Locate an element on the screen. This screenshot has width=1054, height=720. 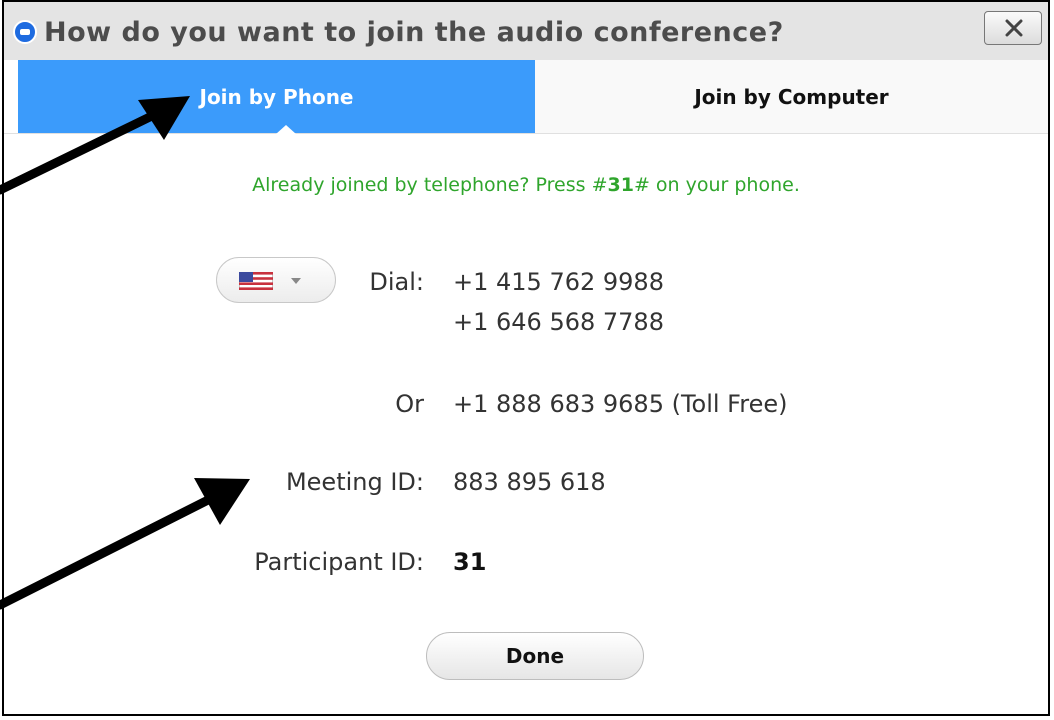
arrow-to-meeting-id is located at coordinates (125, 544).